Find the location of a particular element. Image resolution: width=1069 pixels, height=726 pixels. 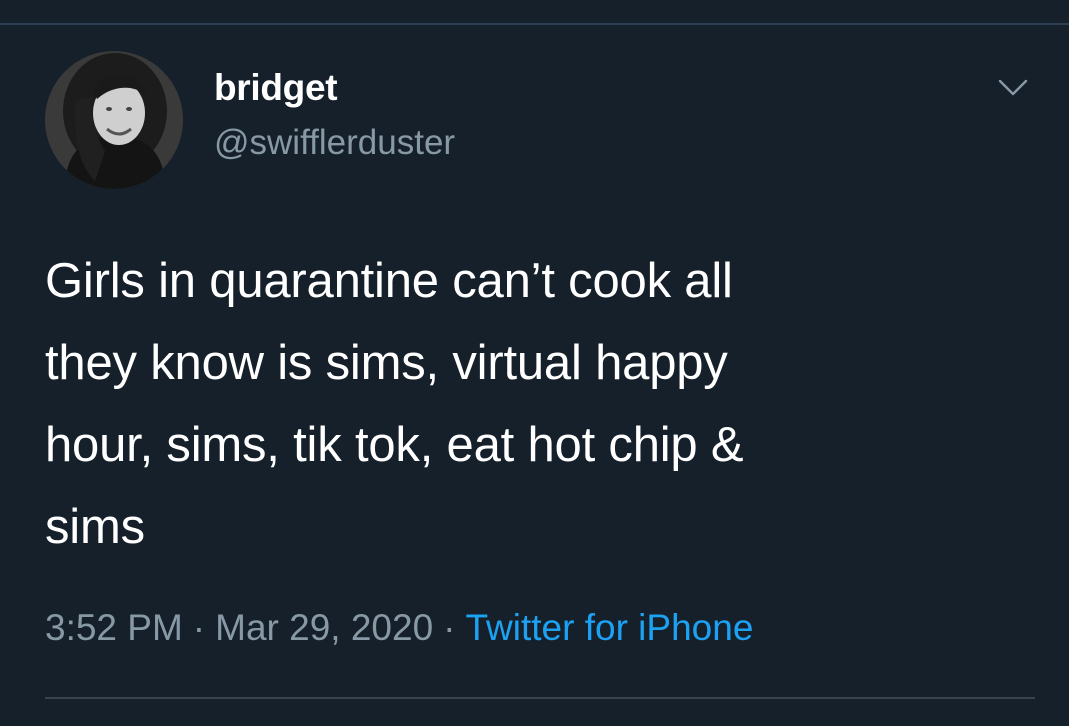

author-block: bridget @swifflerduster is located at coordinates (334, 115).